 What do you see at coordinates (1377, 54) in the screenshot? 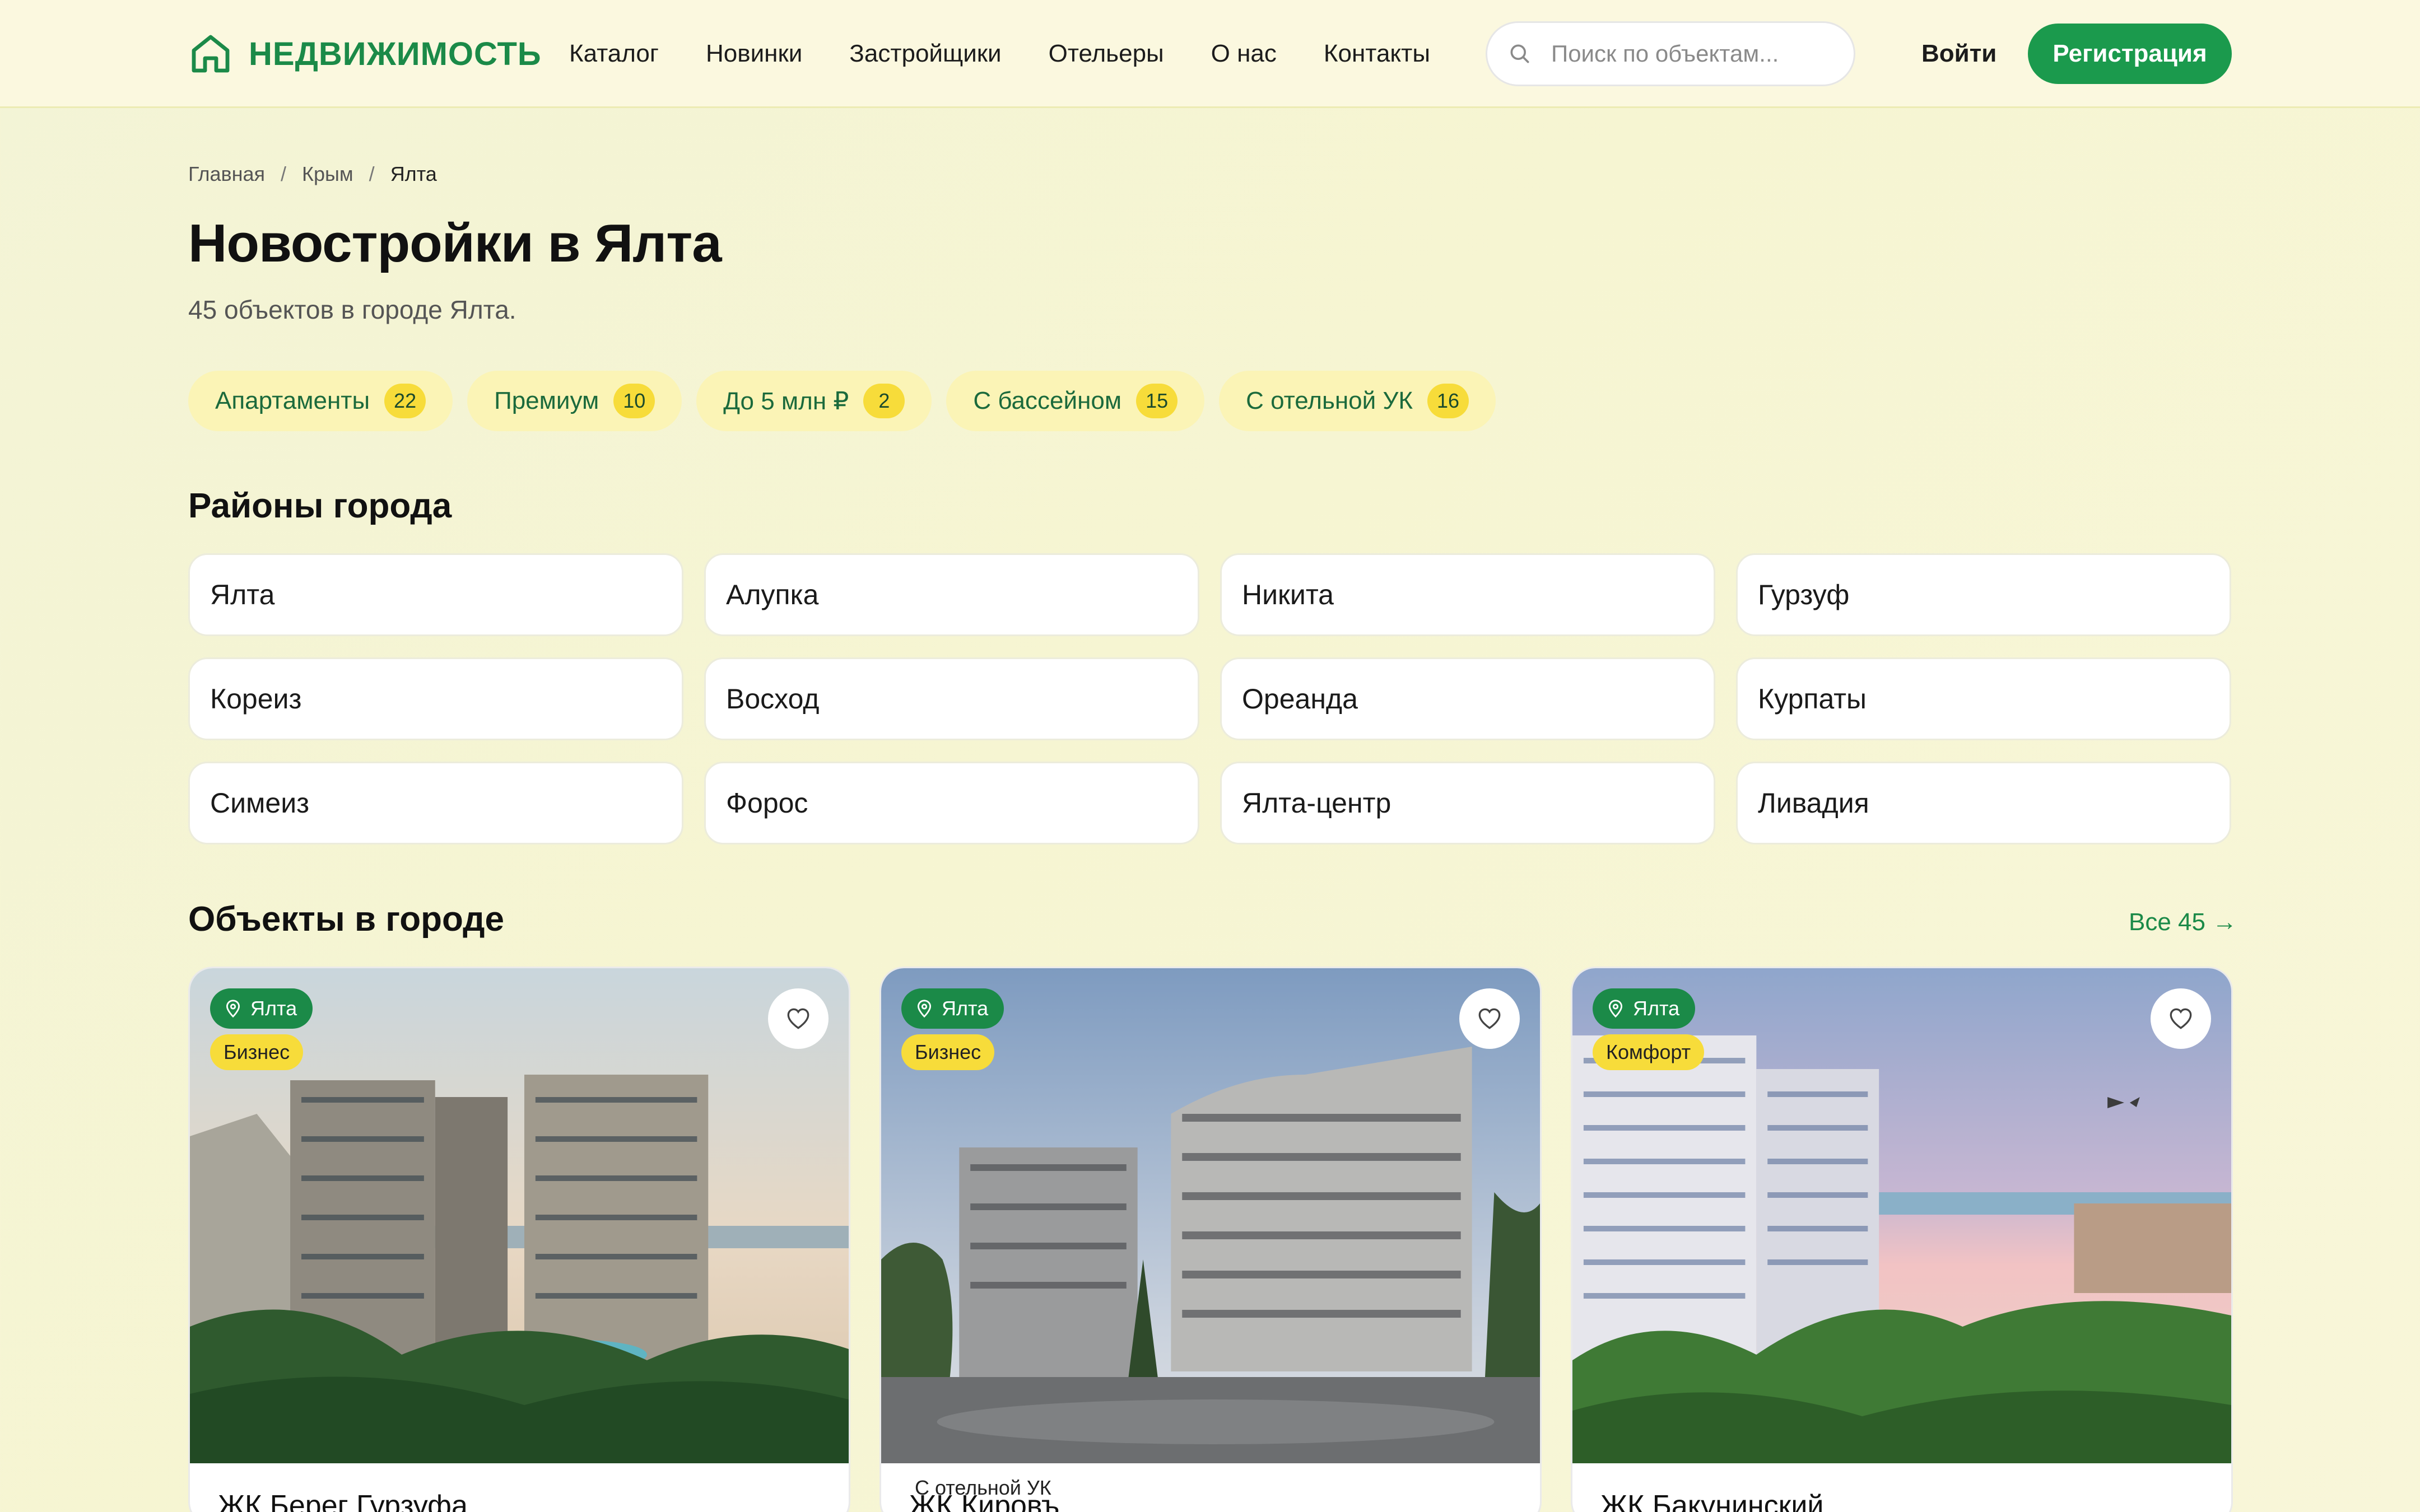
I see `nav-contacts: Контакты` at bounding box center [1377, 54].